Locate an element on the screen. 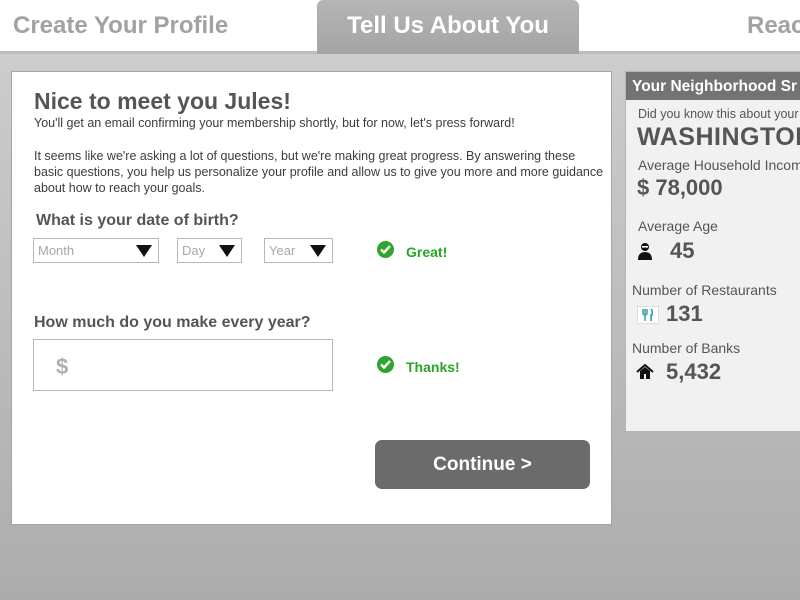 This screenshot has width=800, height=600. dob-feedback: Great! is located at coordinates (427, 252).